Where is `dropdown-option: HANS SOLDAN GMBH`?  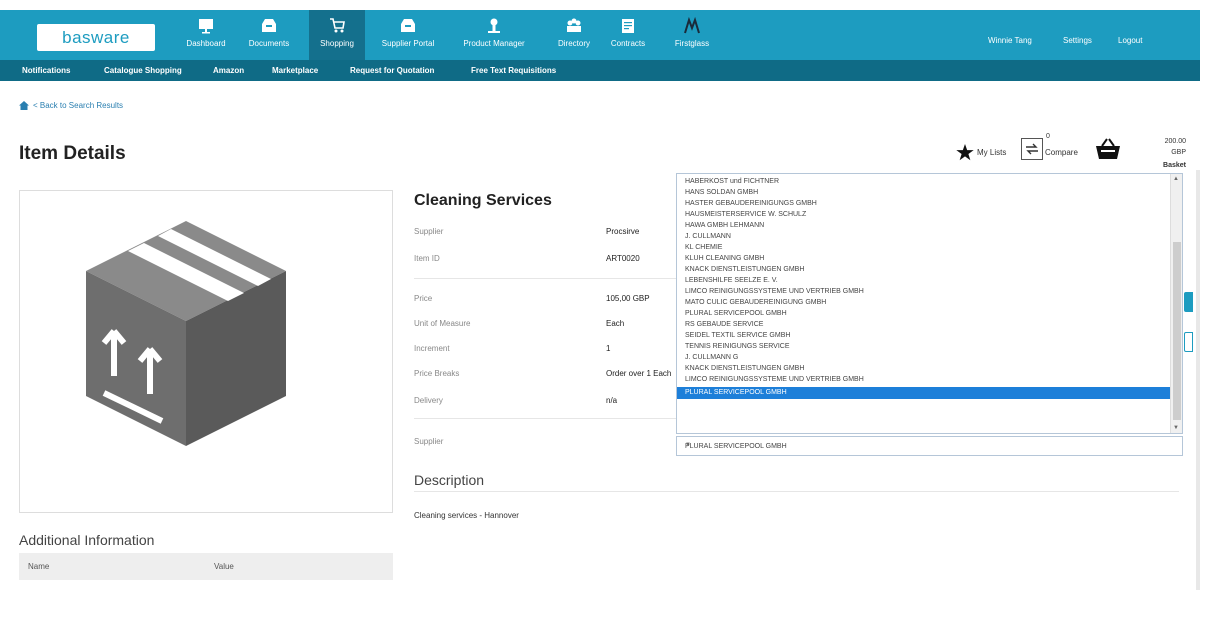
dropdown-option: HANS SOLDAN GMBH is located at coordinates (924, 193).